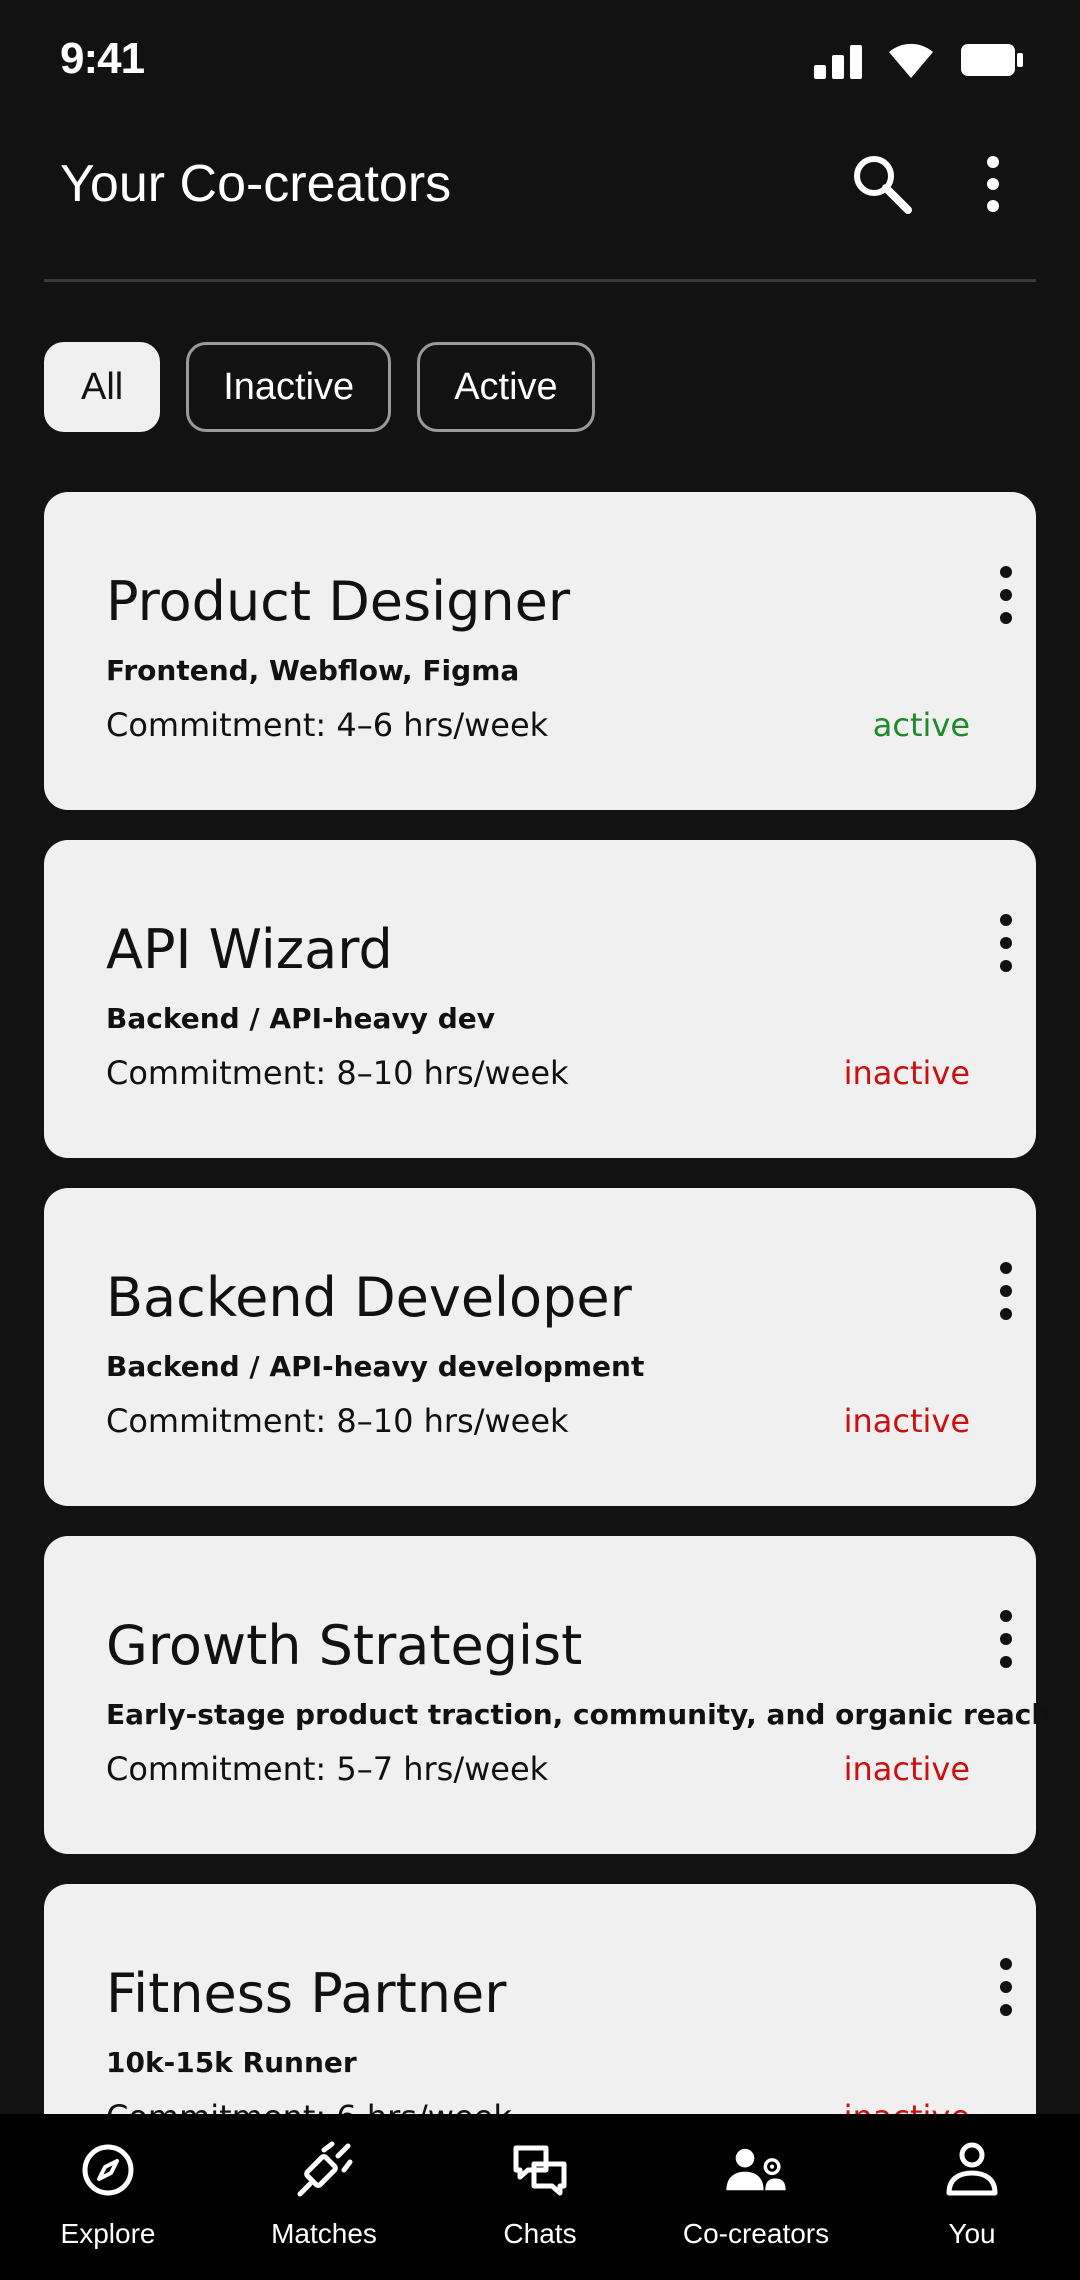 Image resolution: width=1080 pixels, height=2280 pixels. Describe the element at coordinates (540, 2170) in the screenshot. I see `chat-bubbles-icon` at that location.